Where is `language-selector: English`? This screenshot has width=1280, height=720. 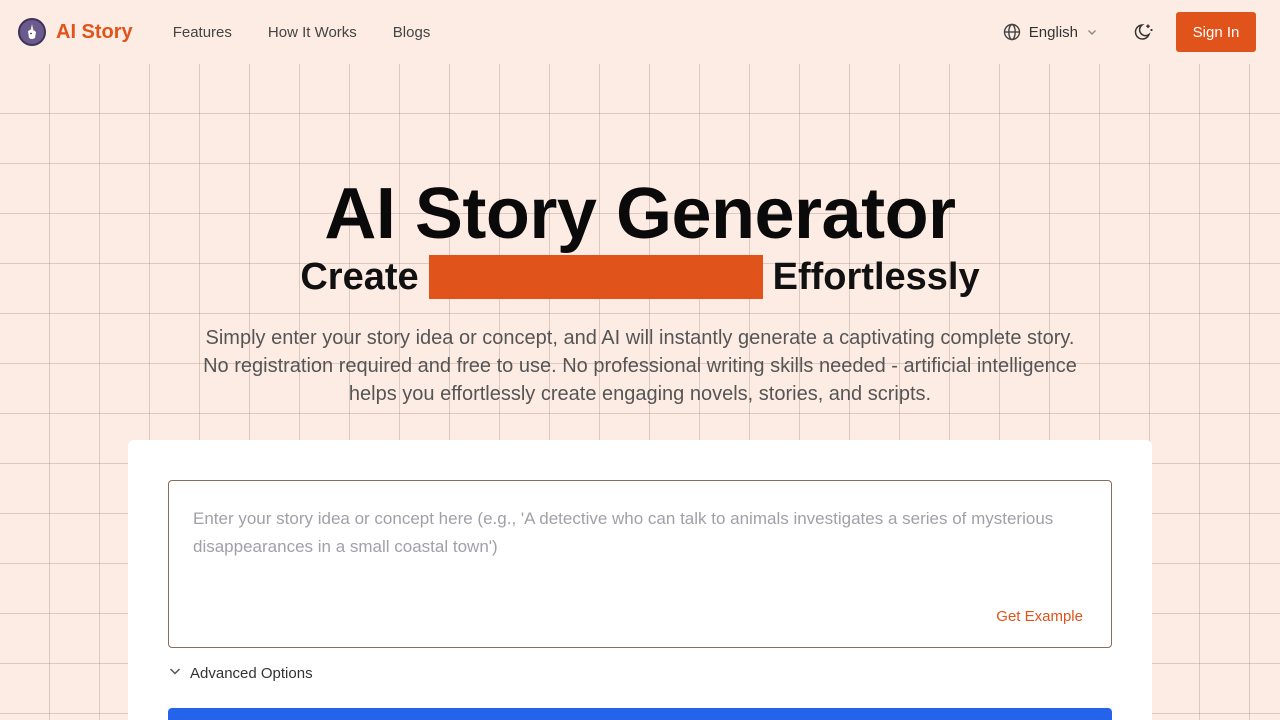
language-selector: English is located at coordinates (1050, 32).